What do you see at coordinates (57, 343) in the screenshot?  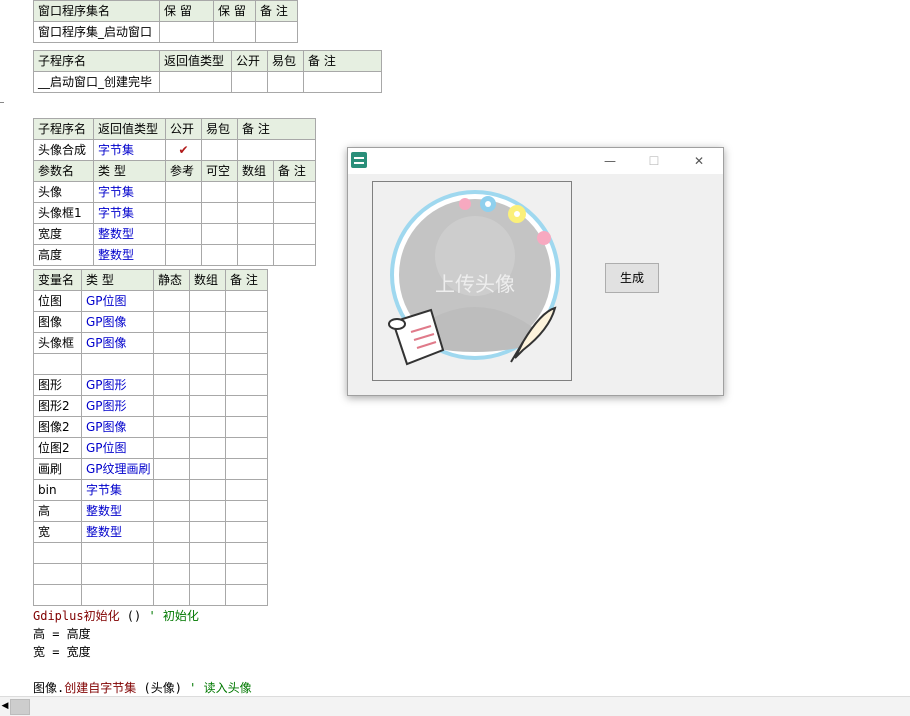 I see `variable-name: 头像框` at bounding box center [57, 343].